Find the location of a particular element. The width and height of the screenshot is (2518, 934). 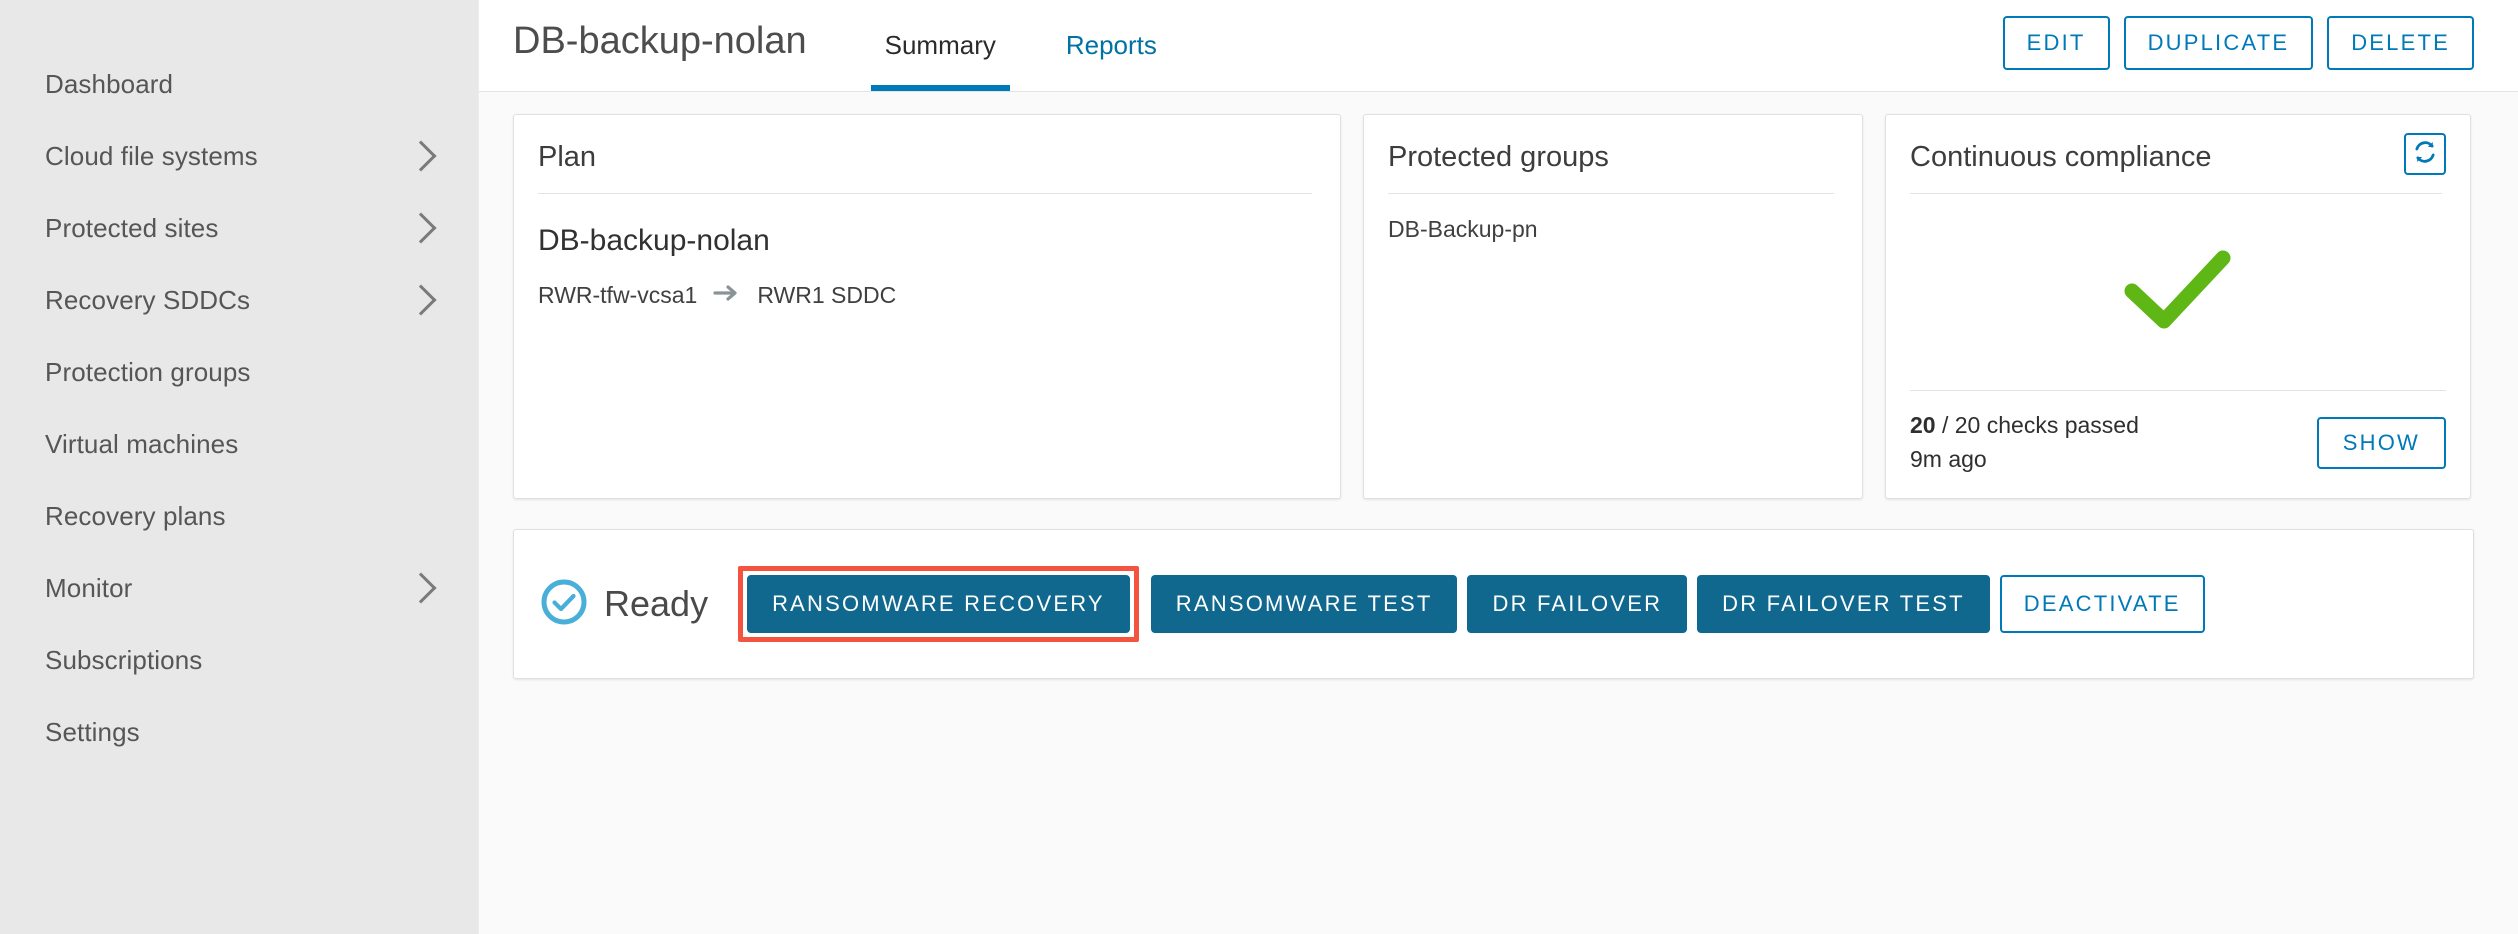

plan-card-title: Plan is located at coordinates (925, 166).